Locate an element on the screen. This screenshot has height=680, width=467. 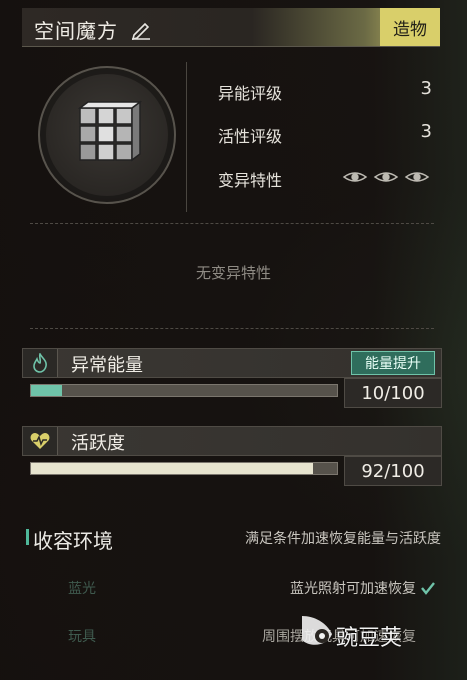
energy-progress-track is located at coordinates (184, 390).